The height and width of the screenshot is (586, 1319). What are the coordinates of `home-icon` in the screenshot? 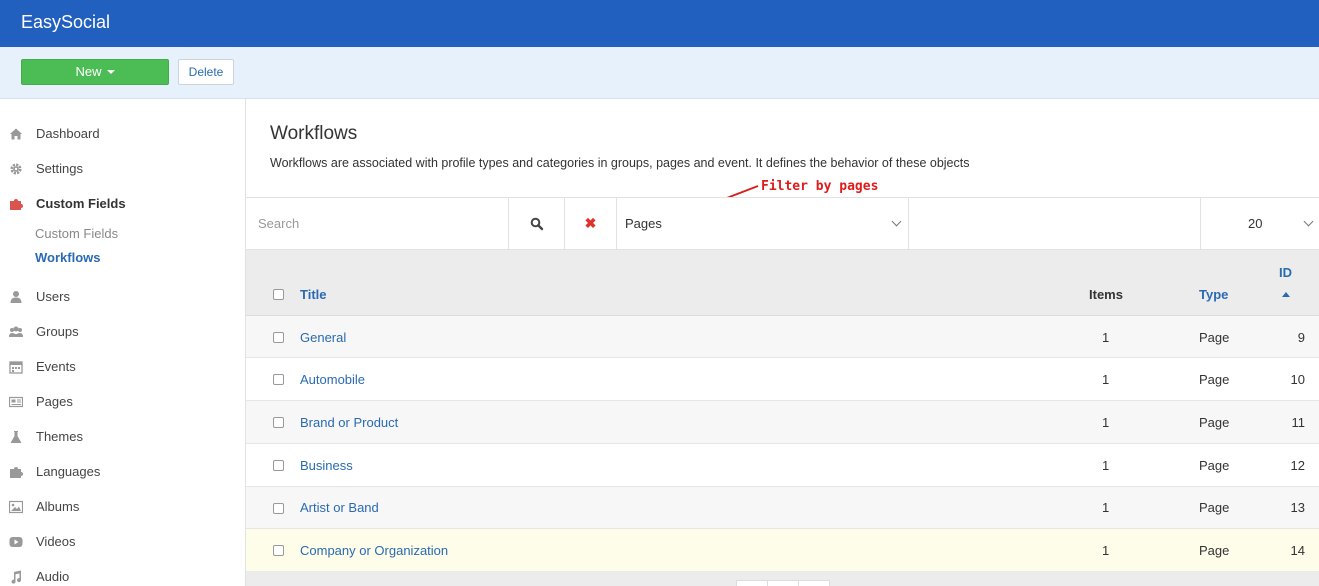 It's located at (16, 134).